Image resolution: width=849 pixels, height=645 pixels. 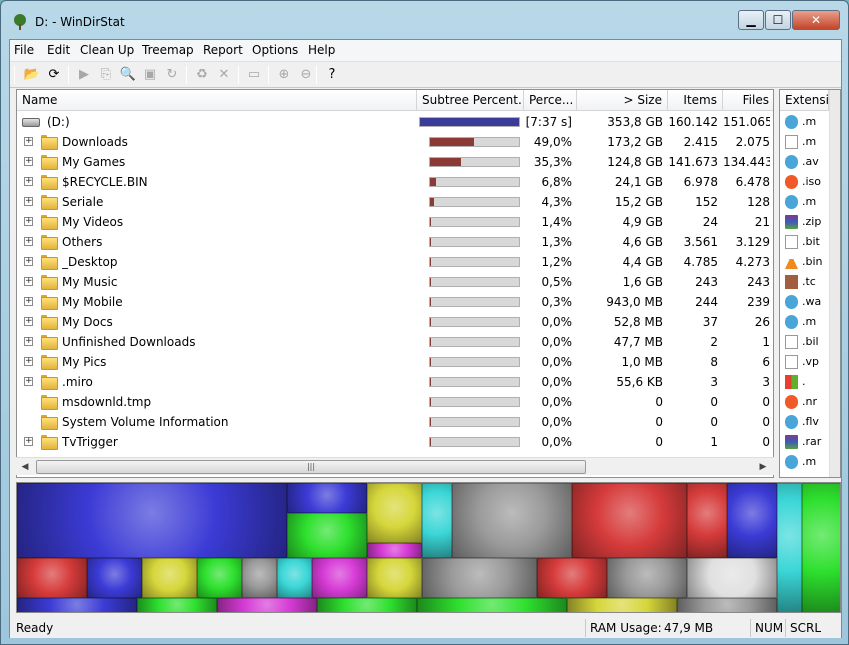 I want to click on table-row: + My Music 0,5% 1,6 GB 243 243, so click(x=395, y=282).